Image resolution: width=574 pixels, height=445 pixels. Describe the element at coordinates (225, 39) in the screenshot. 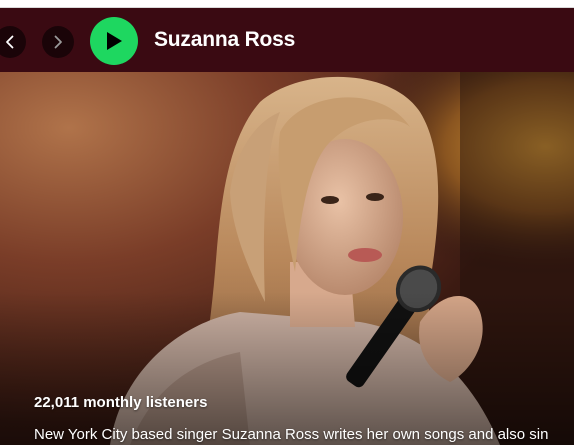

I see `artist-name-title: Suzanna Ross` at that location.